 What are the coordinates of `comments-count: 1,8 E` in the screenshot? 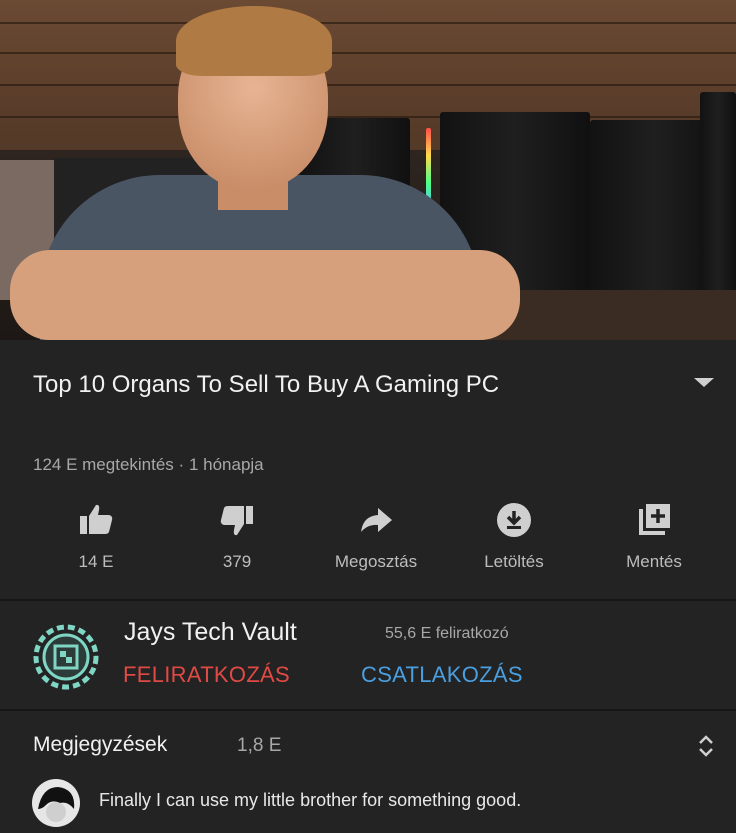 It's located at (259, 745).